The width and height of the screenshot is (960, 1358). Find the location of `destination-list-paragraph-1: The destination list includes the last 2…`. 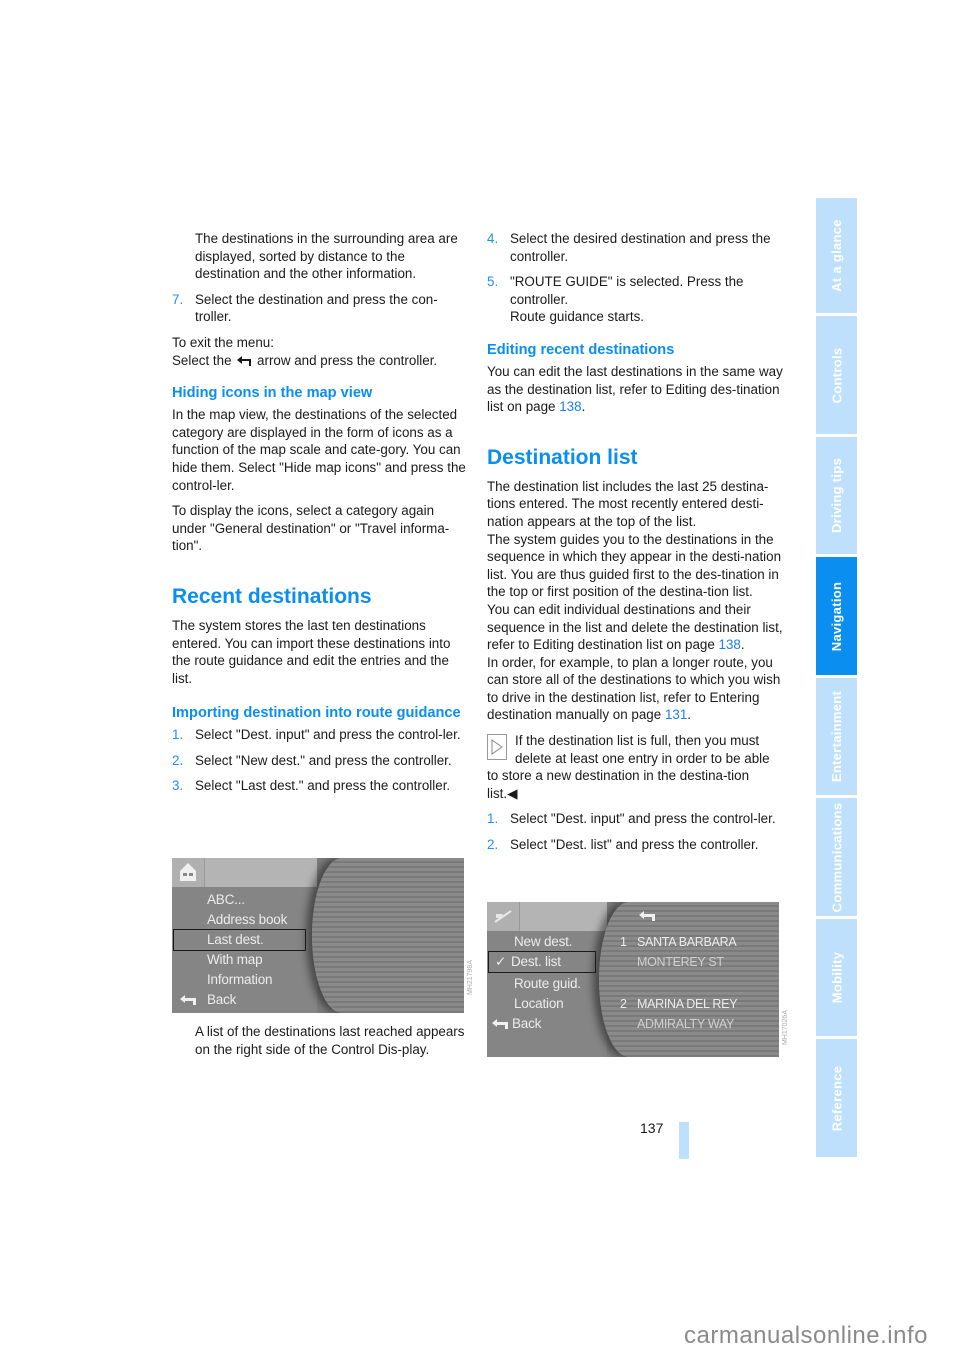

destination-list-paragraph-1: The destination list includes the last 2… is located at coordinates (628, 503).